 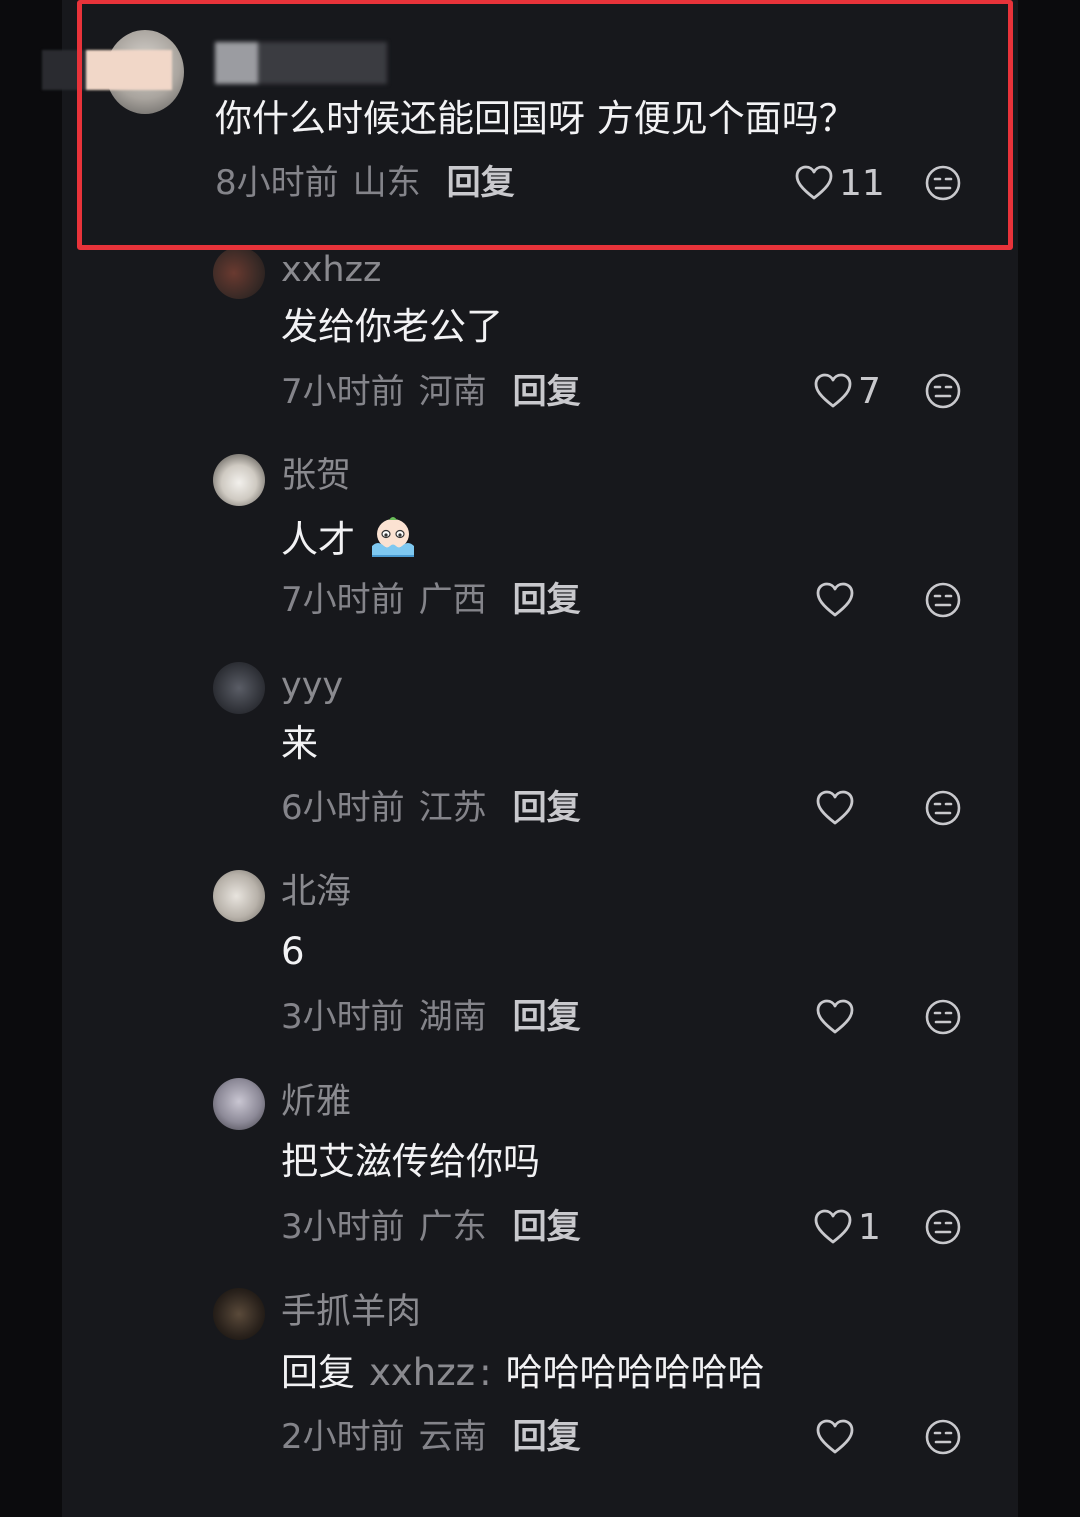 I want to click on comment-text: 来, so click(x=299, y=743).